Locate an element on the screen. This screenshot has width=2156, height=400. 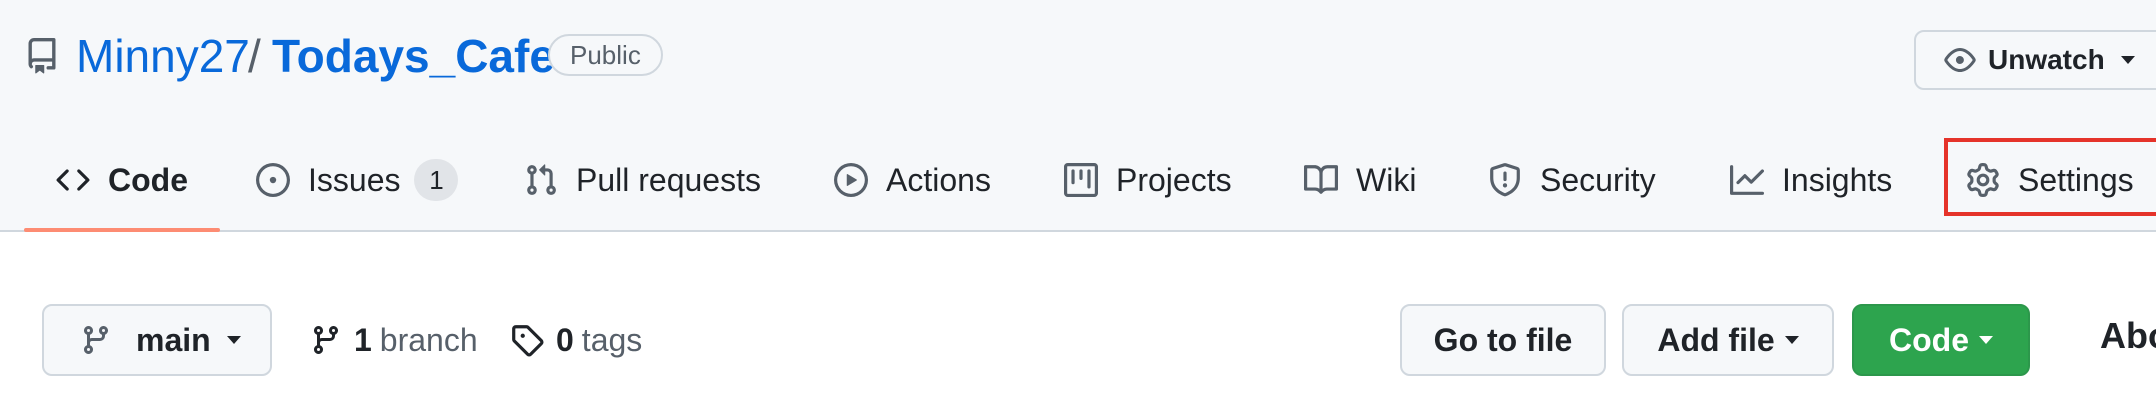
tab-projects-label: Projects is located at coordinates (1174, 179).